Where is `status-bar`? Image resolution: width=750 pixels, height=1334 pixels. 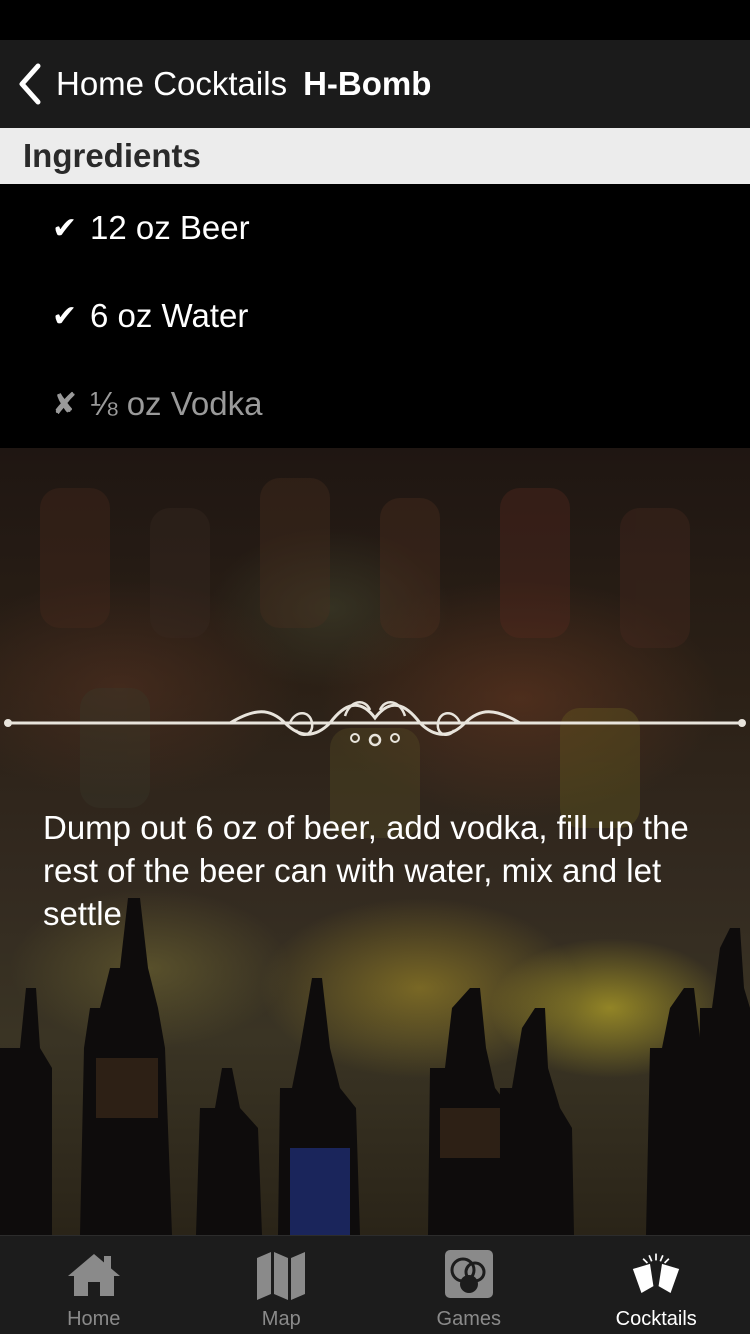 status-bar is located at coordinates (375, 20).